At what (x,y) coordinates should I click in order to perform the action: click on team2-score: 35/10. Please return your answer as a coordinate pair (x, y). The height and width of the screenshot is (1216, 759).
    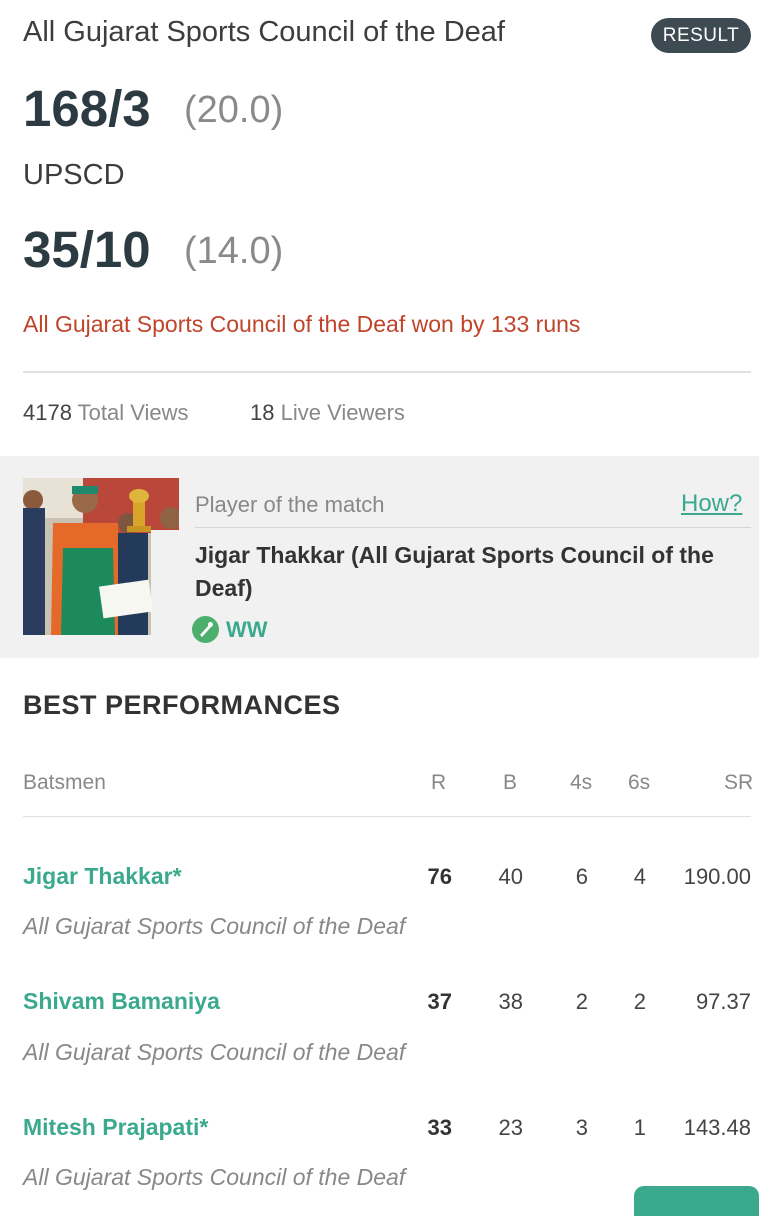
    Looking at the image, I should click on (87, 249).